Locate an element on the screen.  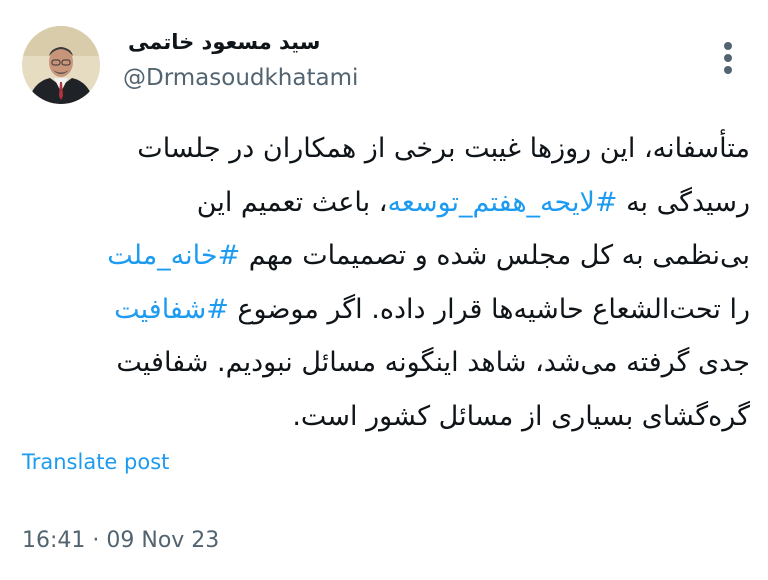
avatar is located at coordinates (61, 65).